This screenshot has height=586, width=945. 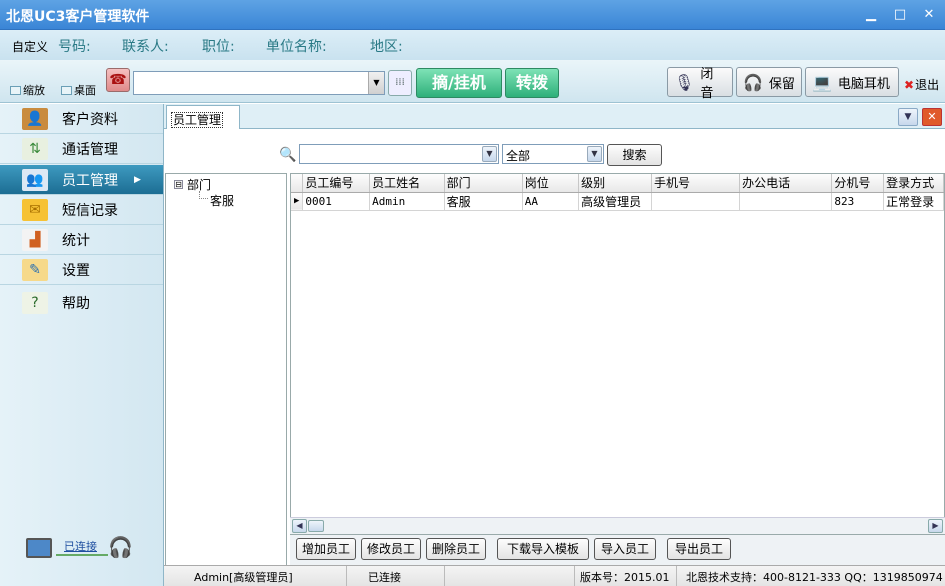 What do you see at coordinates (871, 15) in the screenshot?
I see `minimize-button: ▁` at bounding box center [871, 15].